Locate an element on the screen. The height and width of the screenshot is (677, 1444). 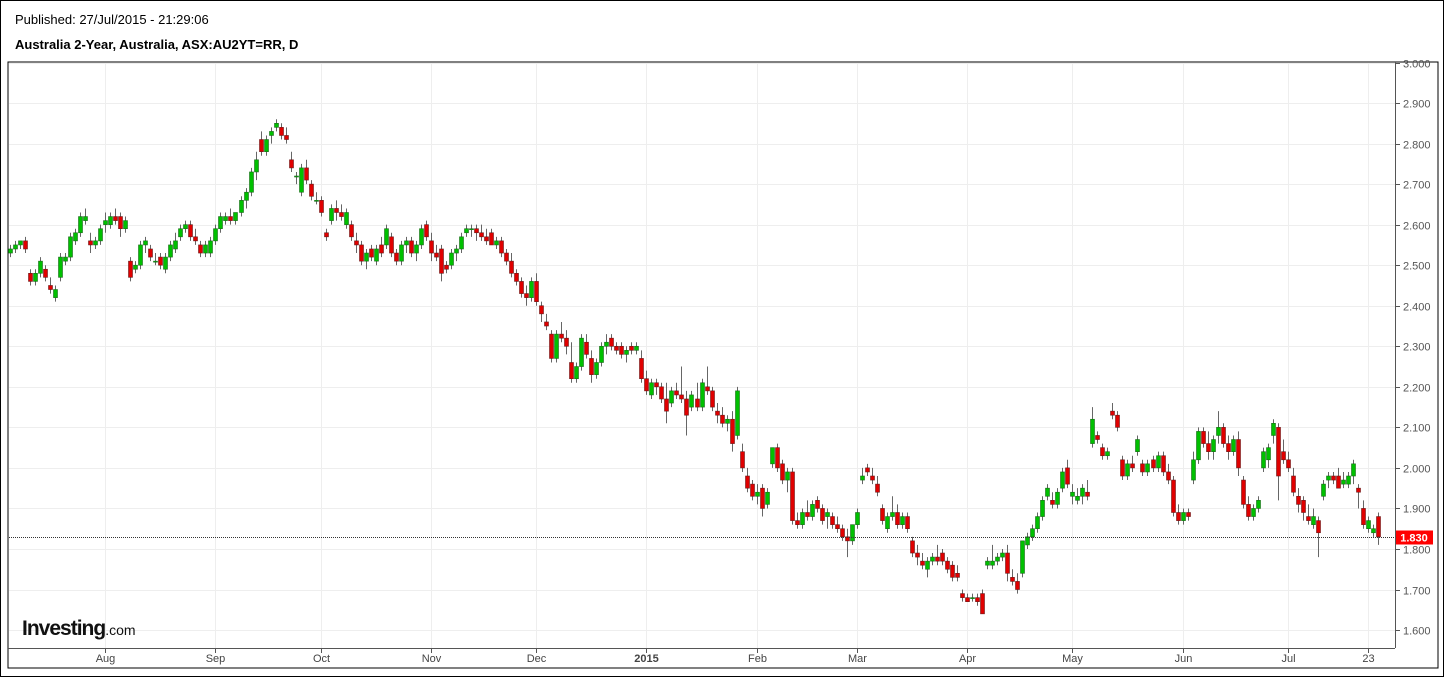
y-tick-label: 2.300 is located at coordinates (1417, 348).